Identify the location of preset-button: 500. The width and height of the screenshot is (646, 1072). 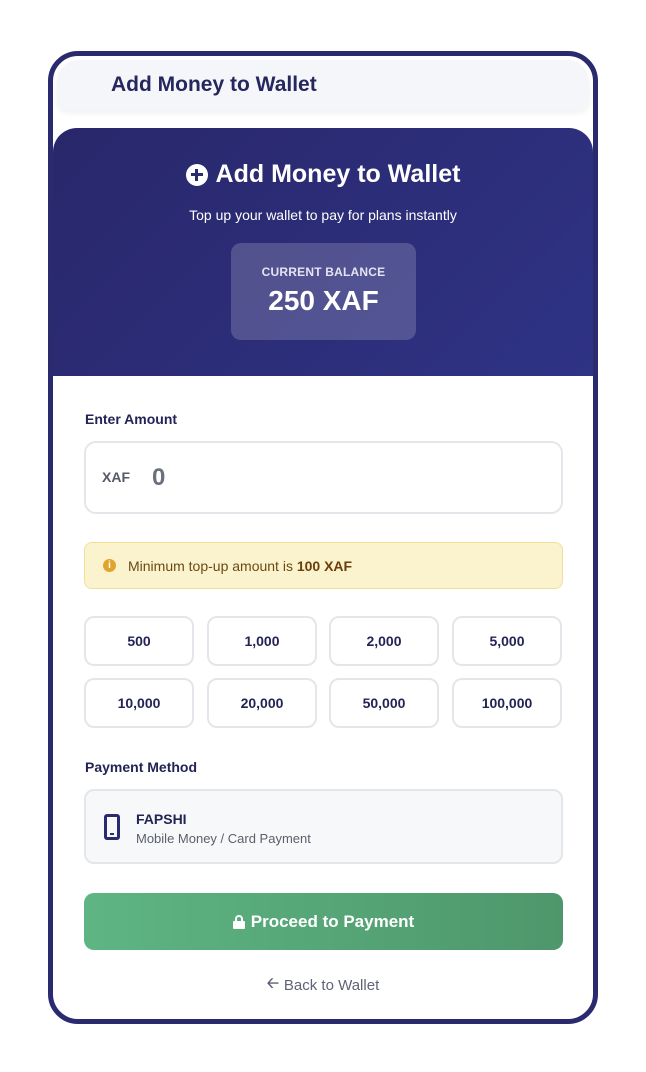
(139, 641).